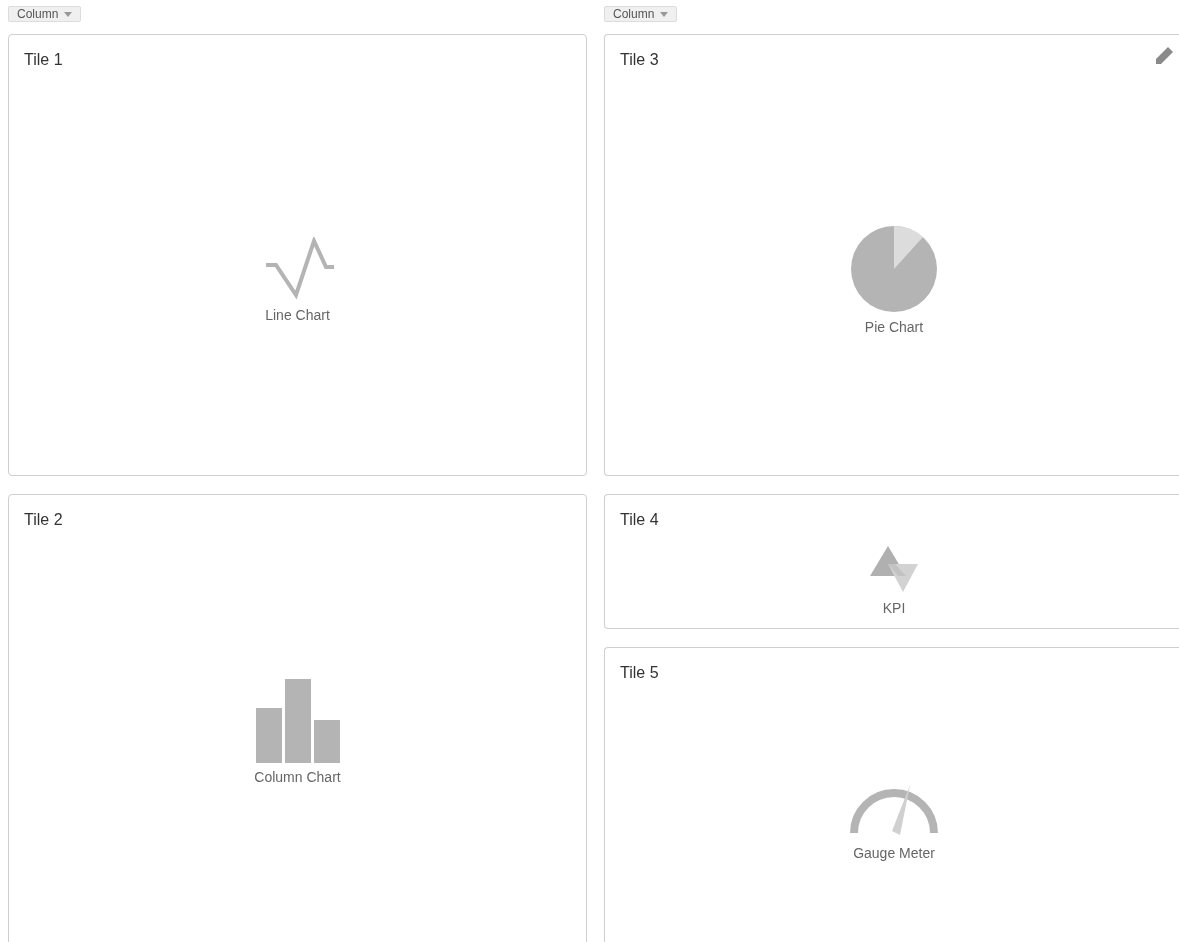 This screenshot has height=942, width=1179. Describe the element at coordinates (639, 673) in the screenshot. I see `tile-title: Tile 5` at that location.